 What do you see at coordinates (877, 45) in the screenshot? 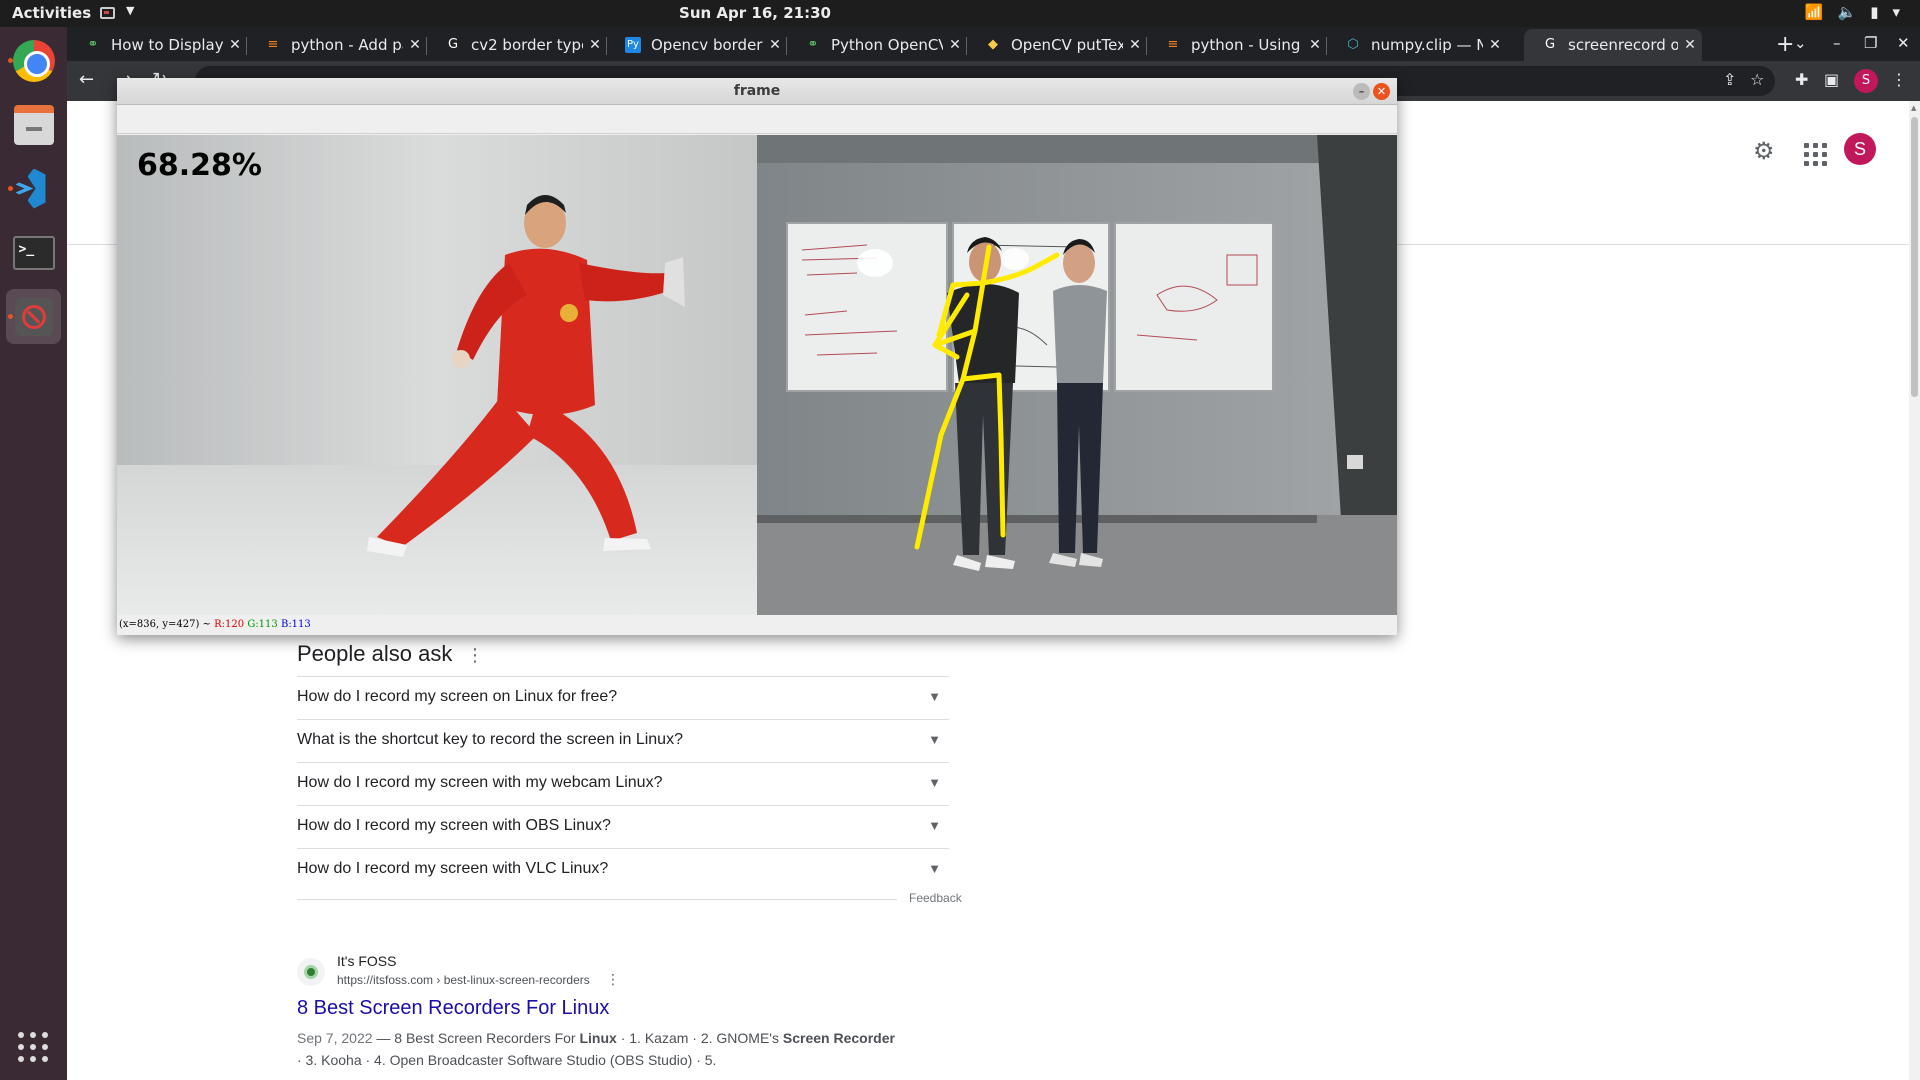
I see `tab-5: ⚭ Python OpenCV ✕` at bounding box center [877, 45].